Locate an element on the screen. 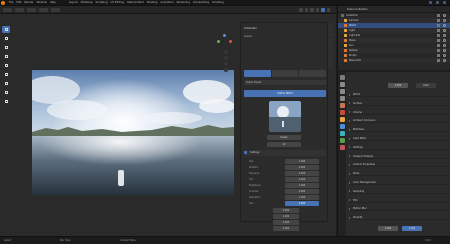 The width and height of the screenshot is (450, 244). menu-item: Edit is located at coordinates (18, 2).